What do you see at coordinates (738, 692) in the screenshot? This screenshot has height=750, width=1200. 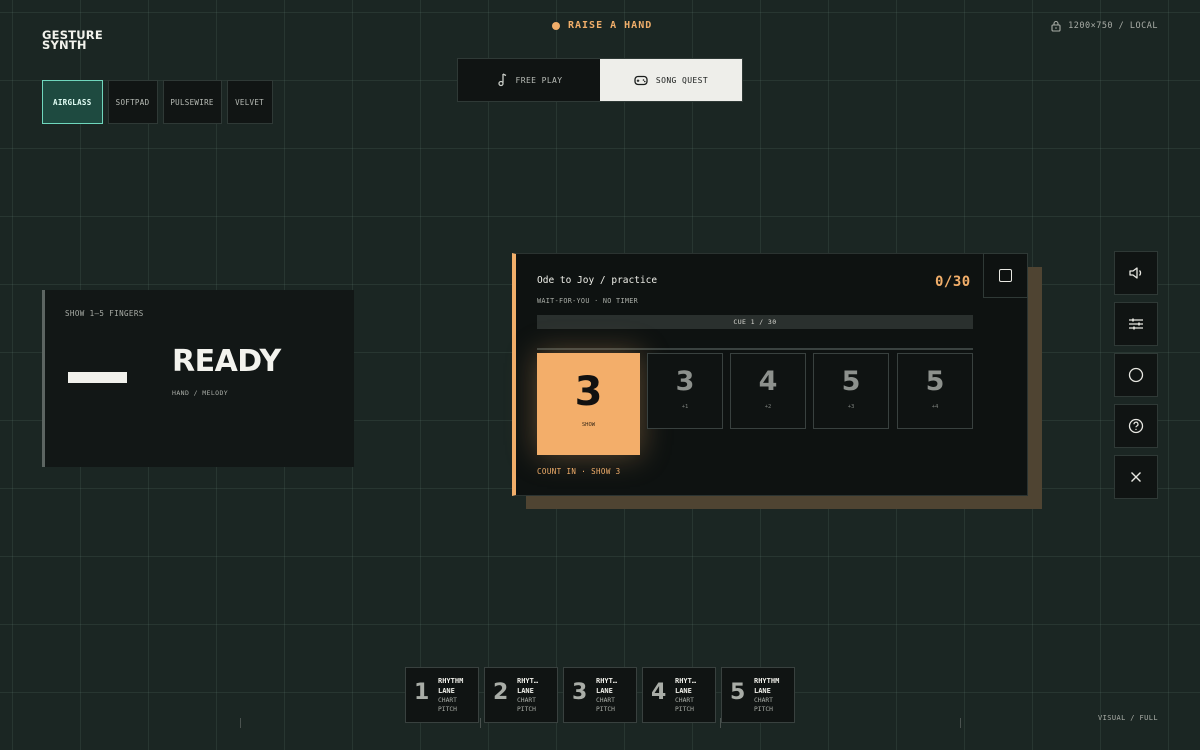 I see `lane-number: 5` at bounding box center [738, 692].